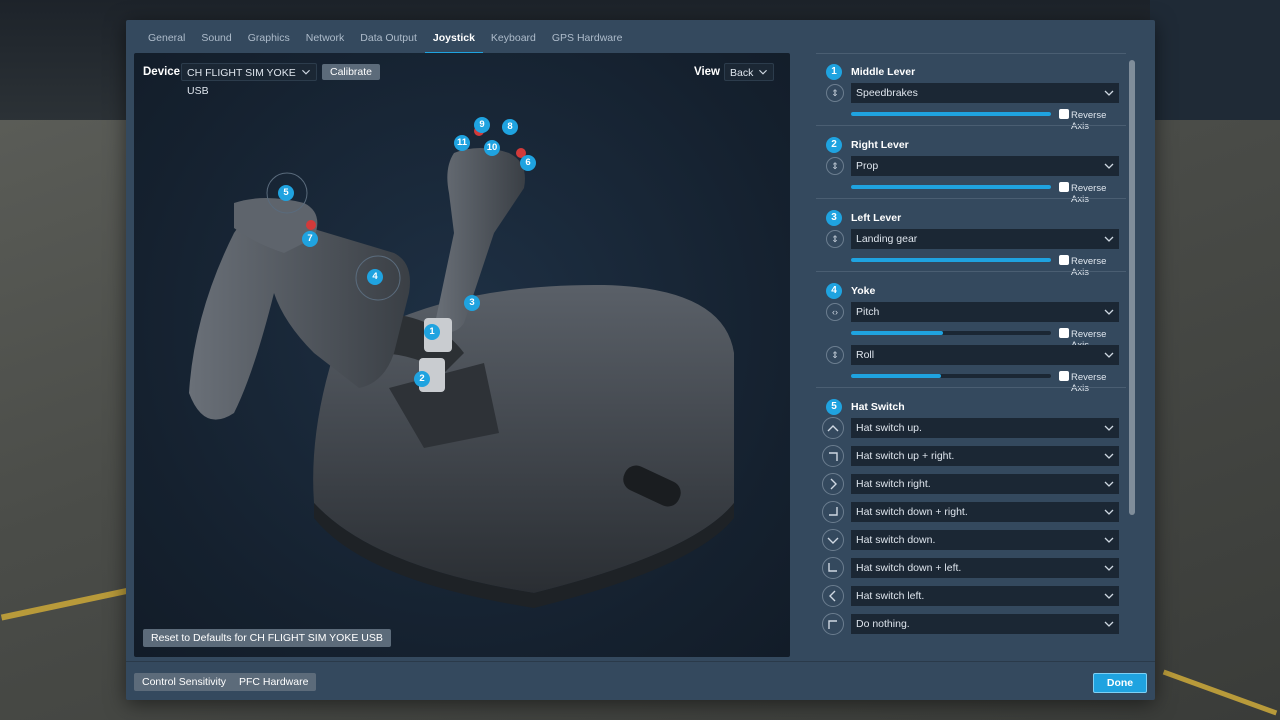 This screenshot has height=720, width=1280. I want to click on left-lever-axis-slider, so click(951, 260).